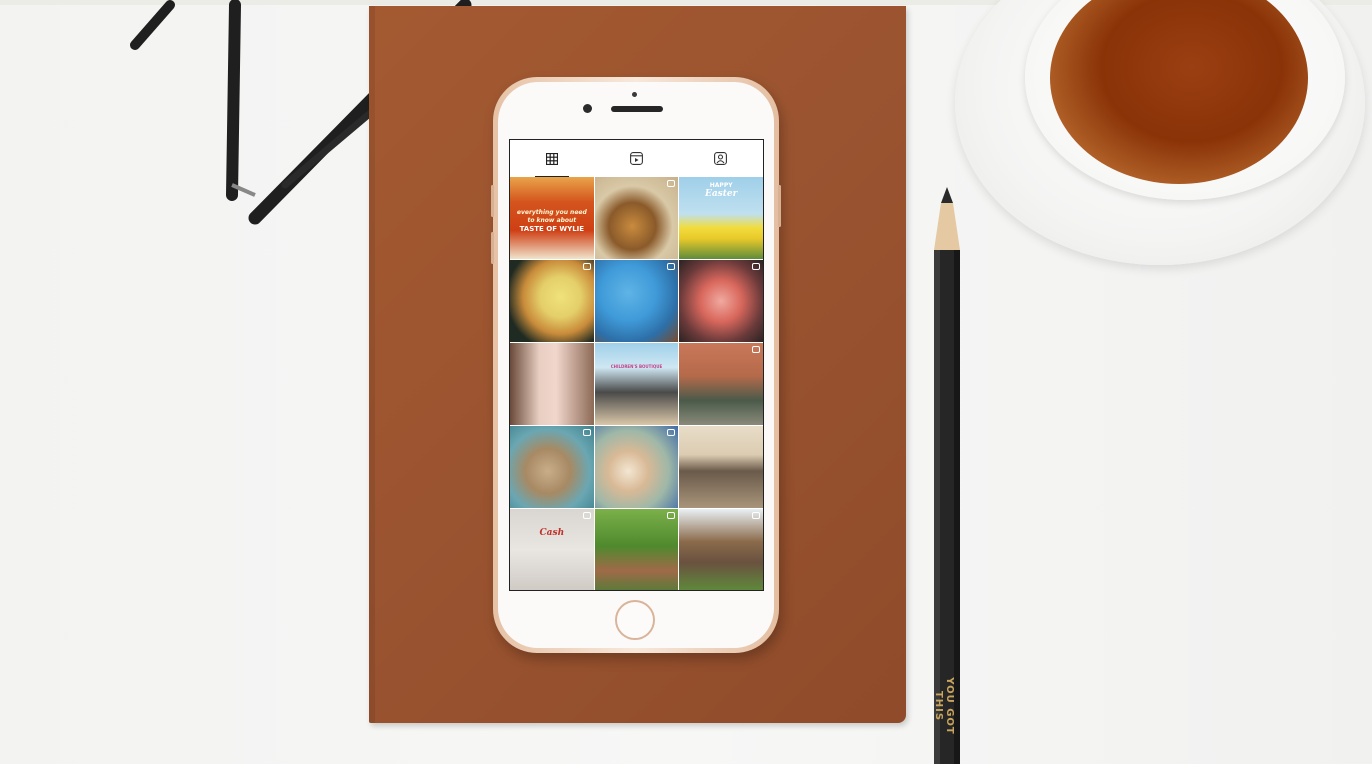  What do you see at coordinates (634, 94) in the screenshot?
I see `proximity-sensor` at bounding box center [634, 94].